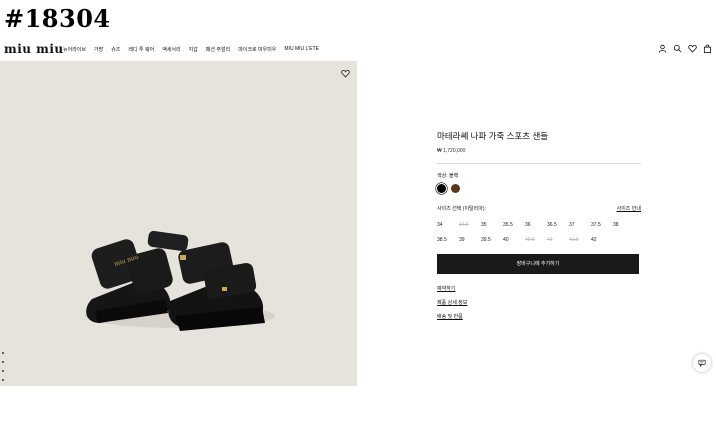 This screenshot has height=430, width=716. Describe the element at coordinates (448, 176) in the screenshot. I see `color-label: 색상: 블랙` at that location.